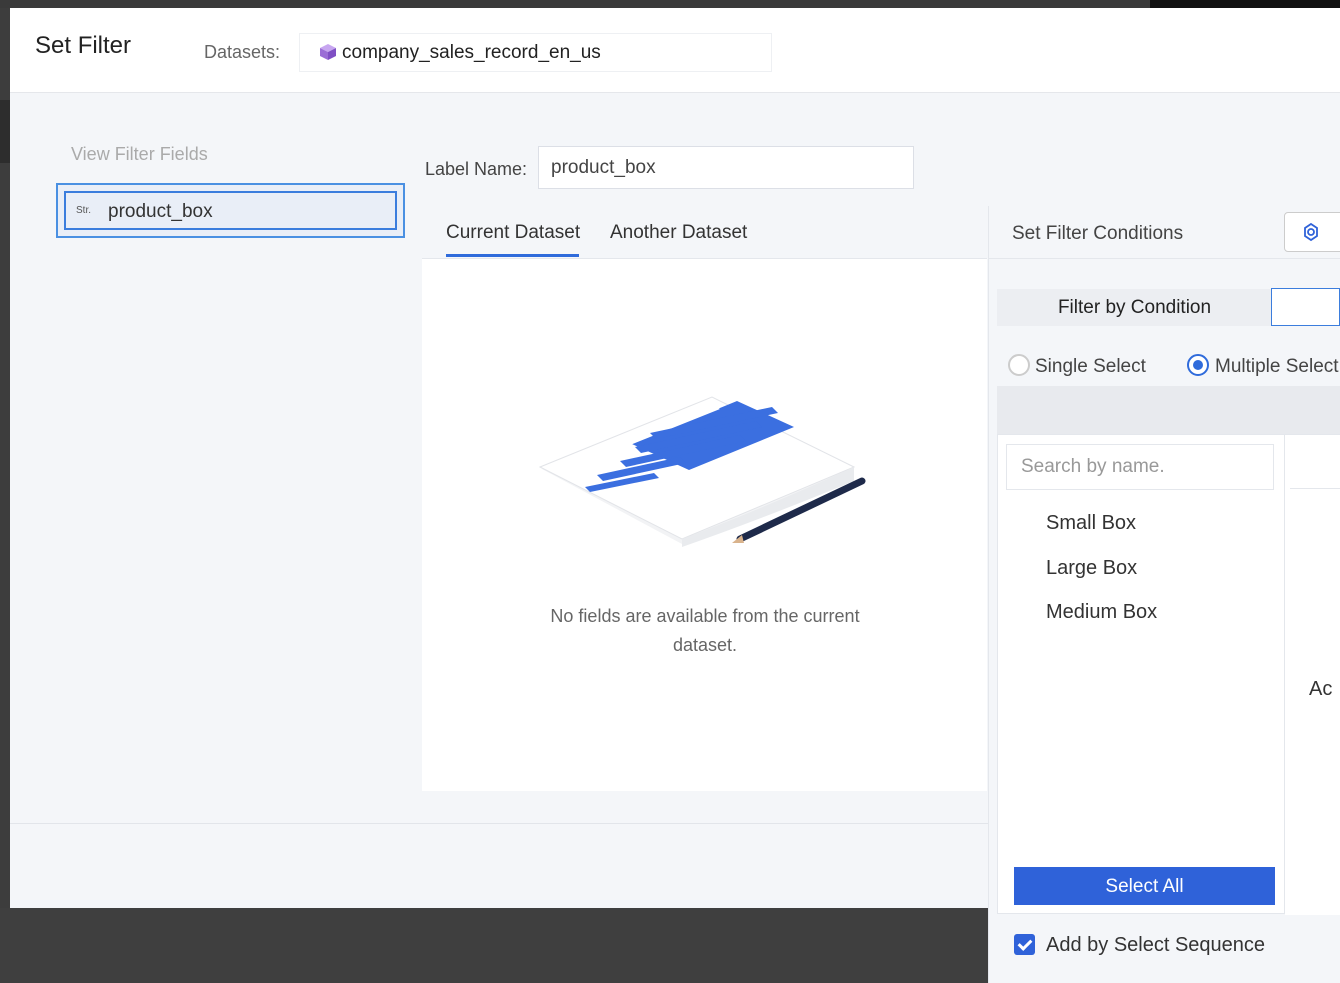 The height and width of the screenshot is (983, 1340). I want to click on option-item: Small Box, so click(1091, 523).